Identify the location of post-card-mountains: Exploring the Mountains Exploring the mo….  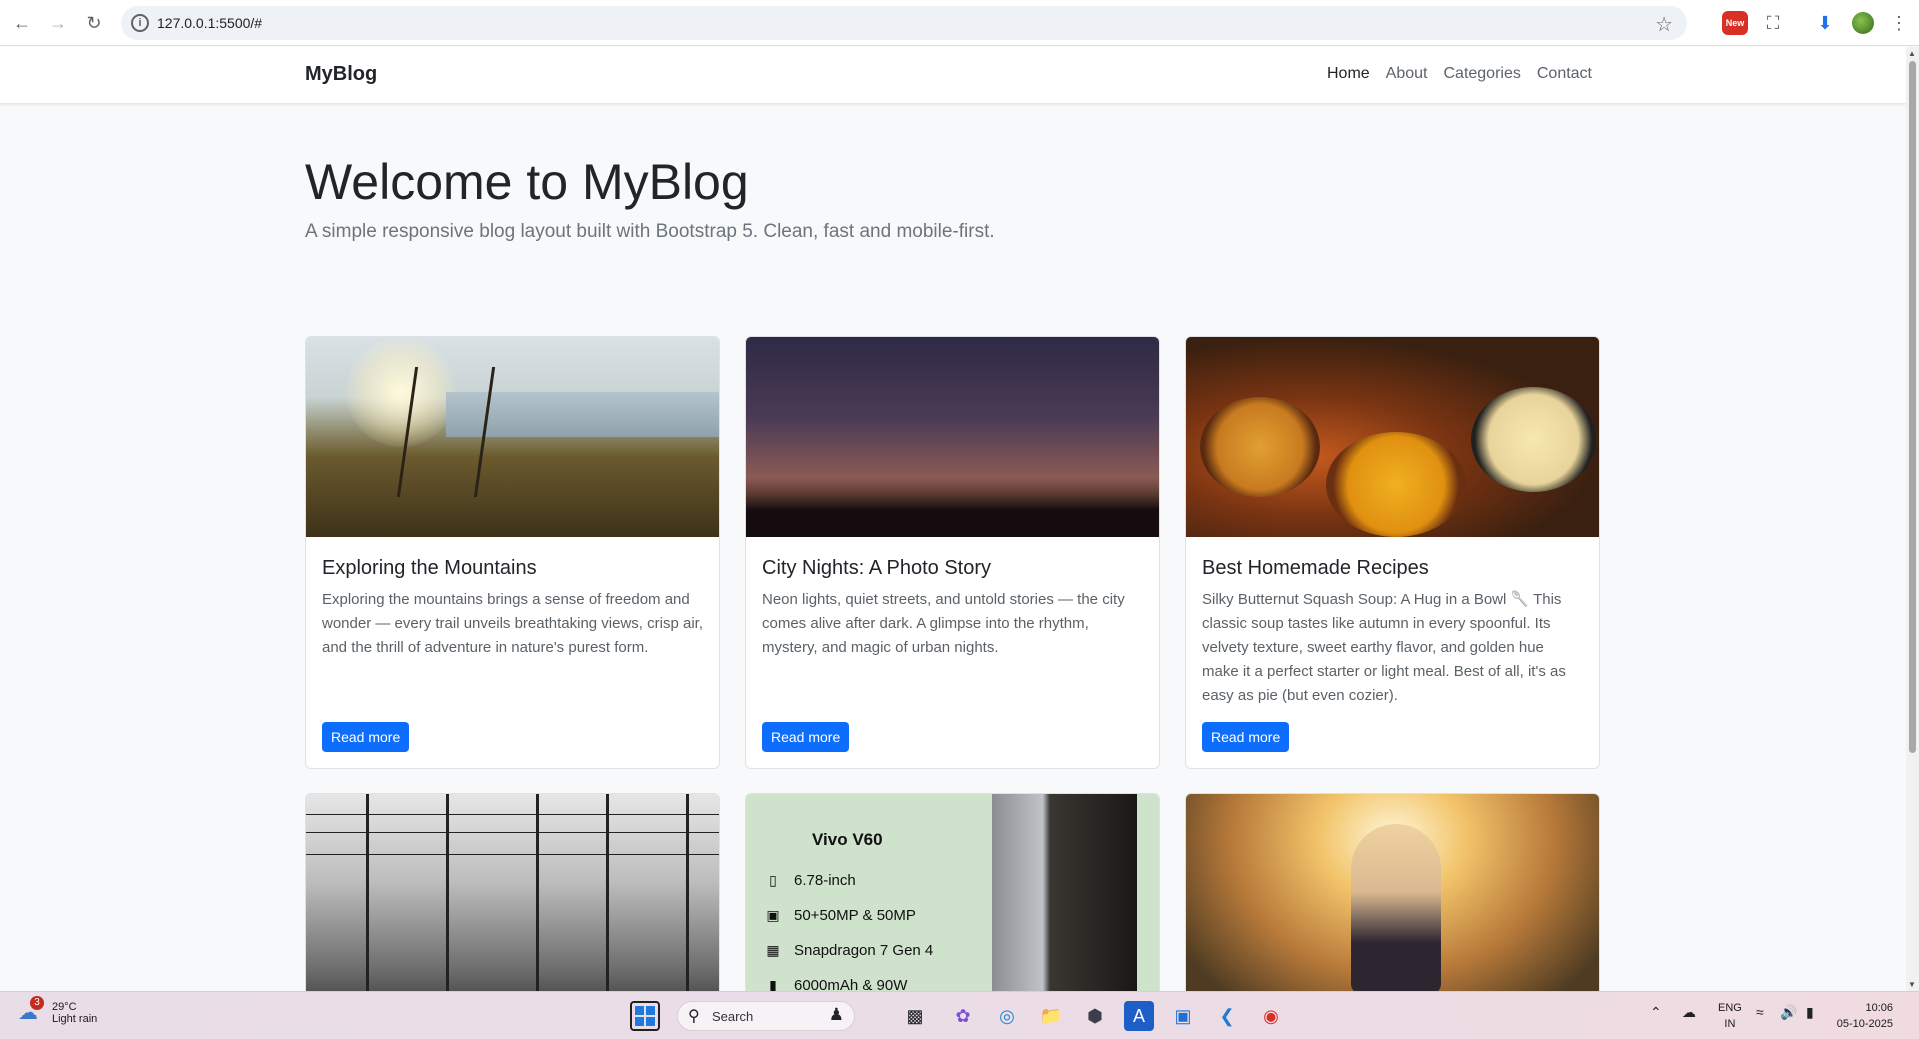
(512, 552).